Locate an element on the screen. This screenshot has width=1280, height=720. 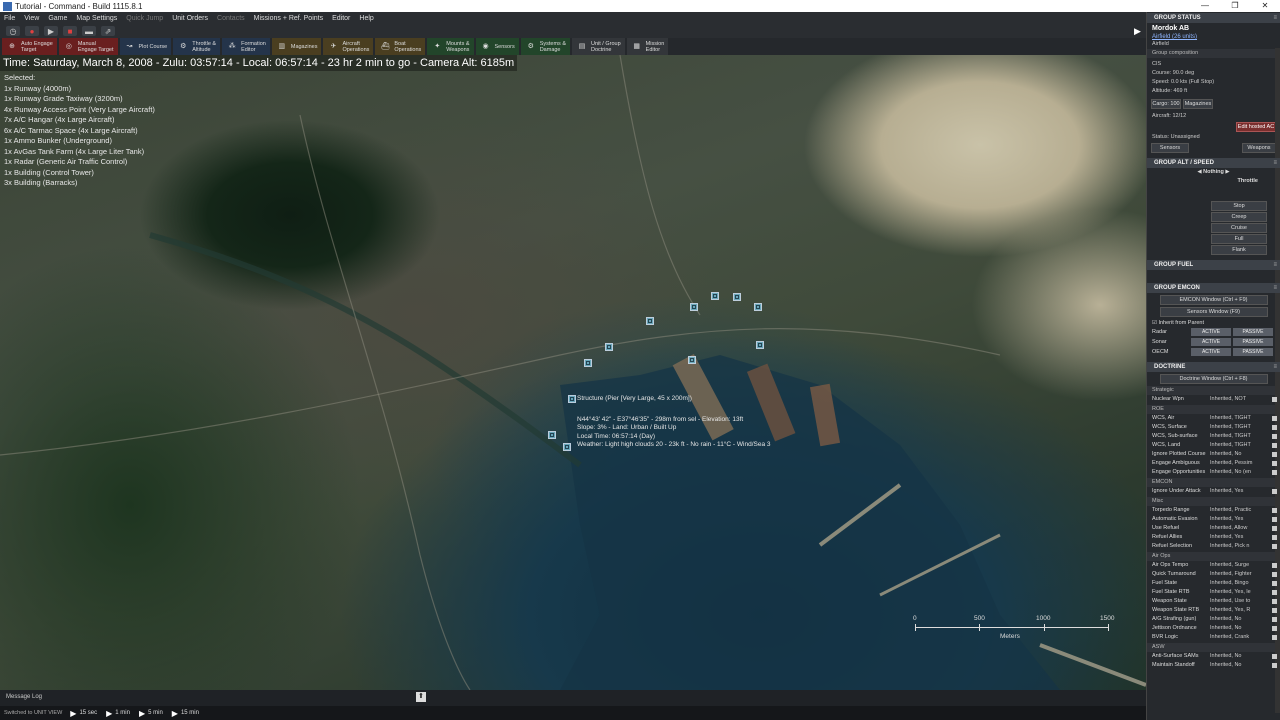
oecm-passive-toggle: PASSIVE is located at coordinates (1253, 352).